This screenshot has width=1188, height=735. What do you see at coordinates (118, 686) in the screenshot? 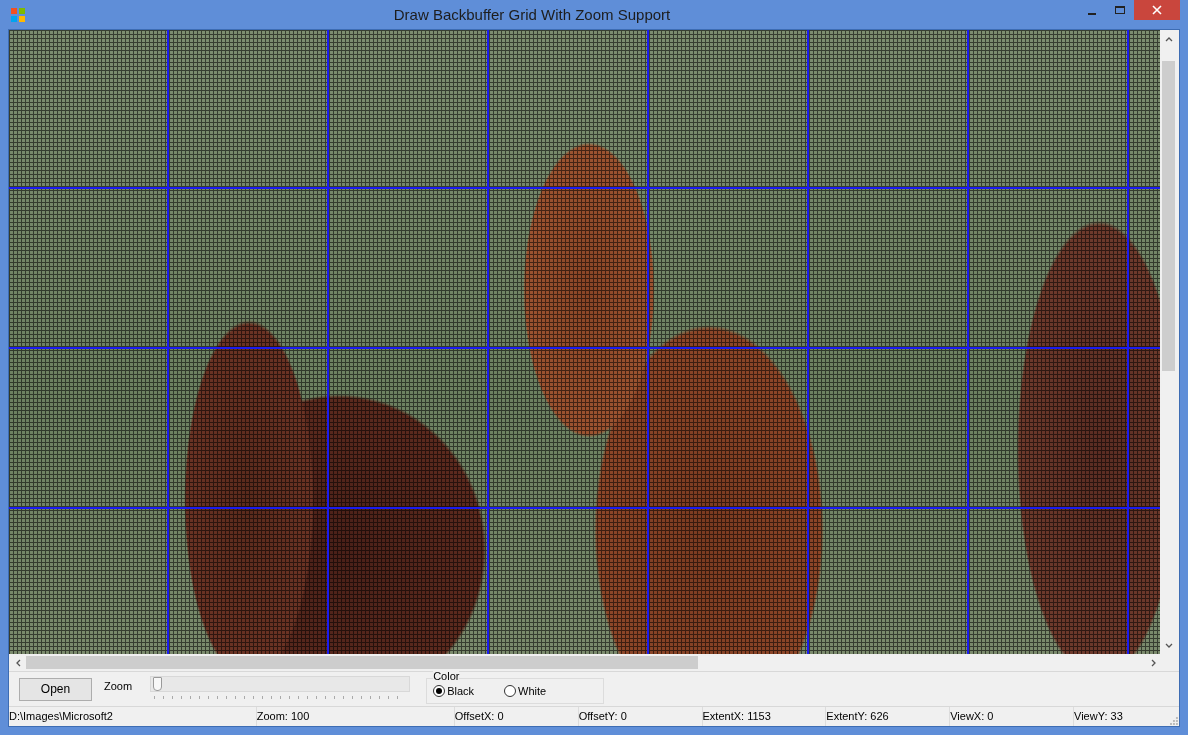
I see `zoom-label: Zoom` at bounding box center [118, 686].